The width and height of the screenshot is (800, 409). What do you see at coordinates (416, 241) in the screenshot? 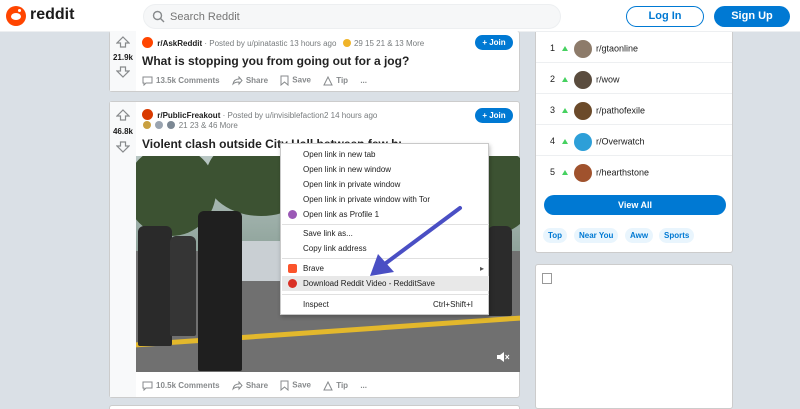
I see `annotation-arrow-icon` at bounding box center [416, 241].